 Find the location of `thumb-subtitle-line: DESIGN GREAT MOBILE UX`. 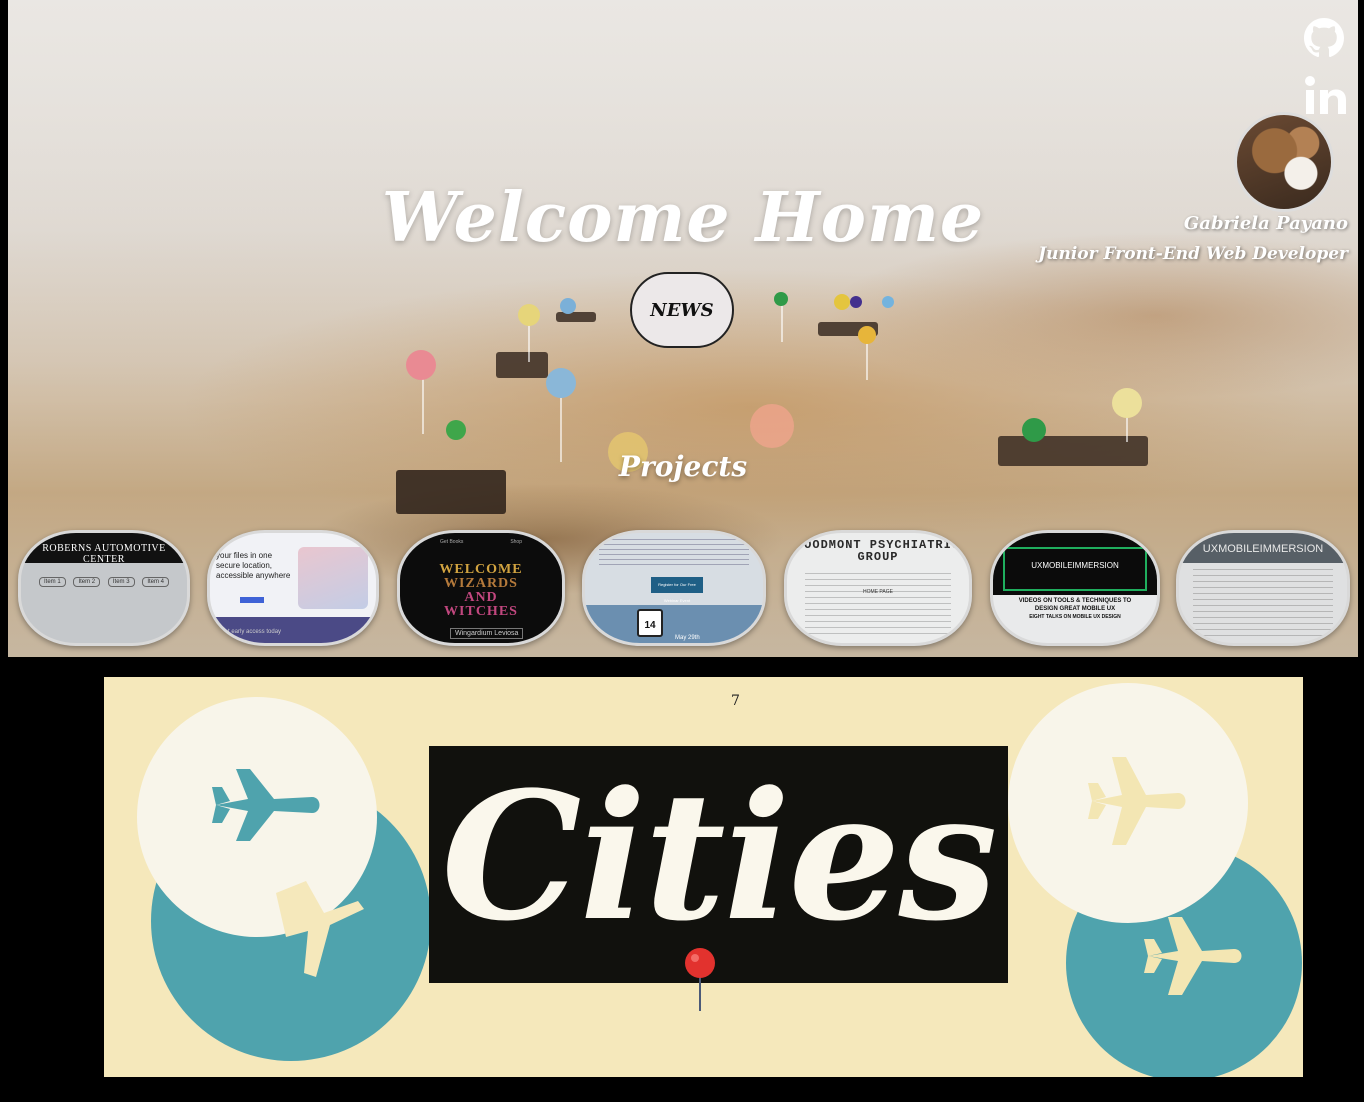

thumb-subtitle-line: DESIGN GREAT MOBILE UX is located at coordinates (1075, 609).